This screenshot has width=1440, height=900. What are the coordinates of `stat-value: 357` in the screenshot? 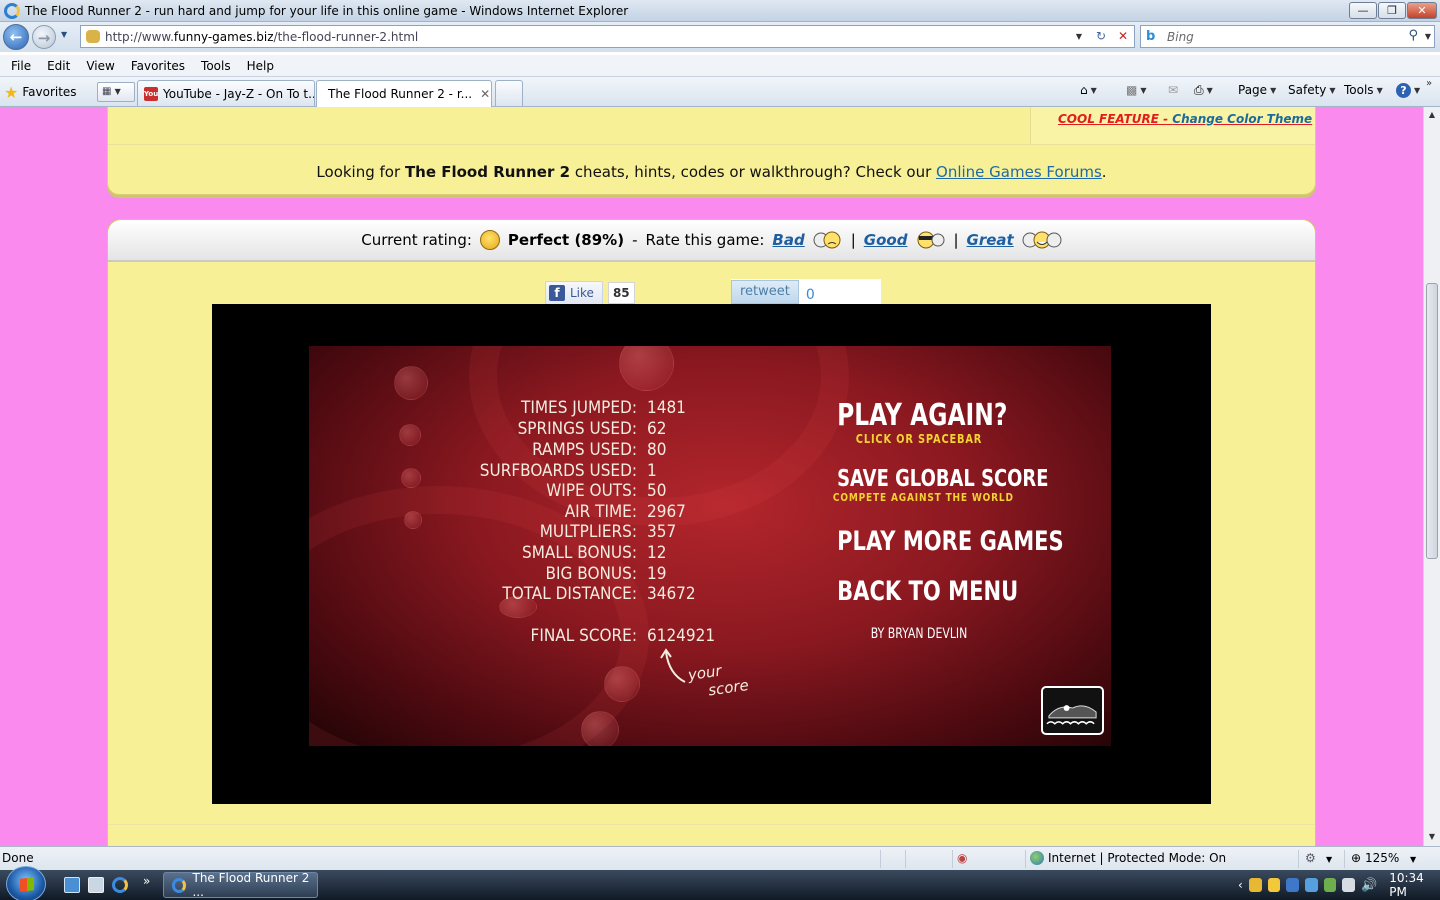 It's located at (662, 532).